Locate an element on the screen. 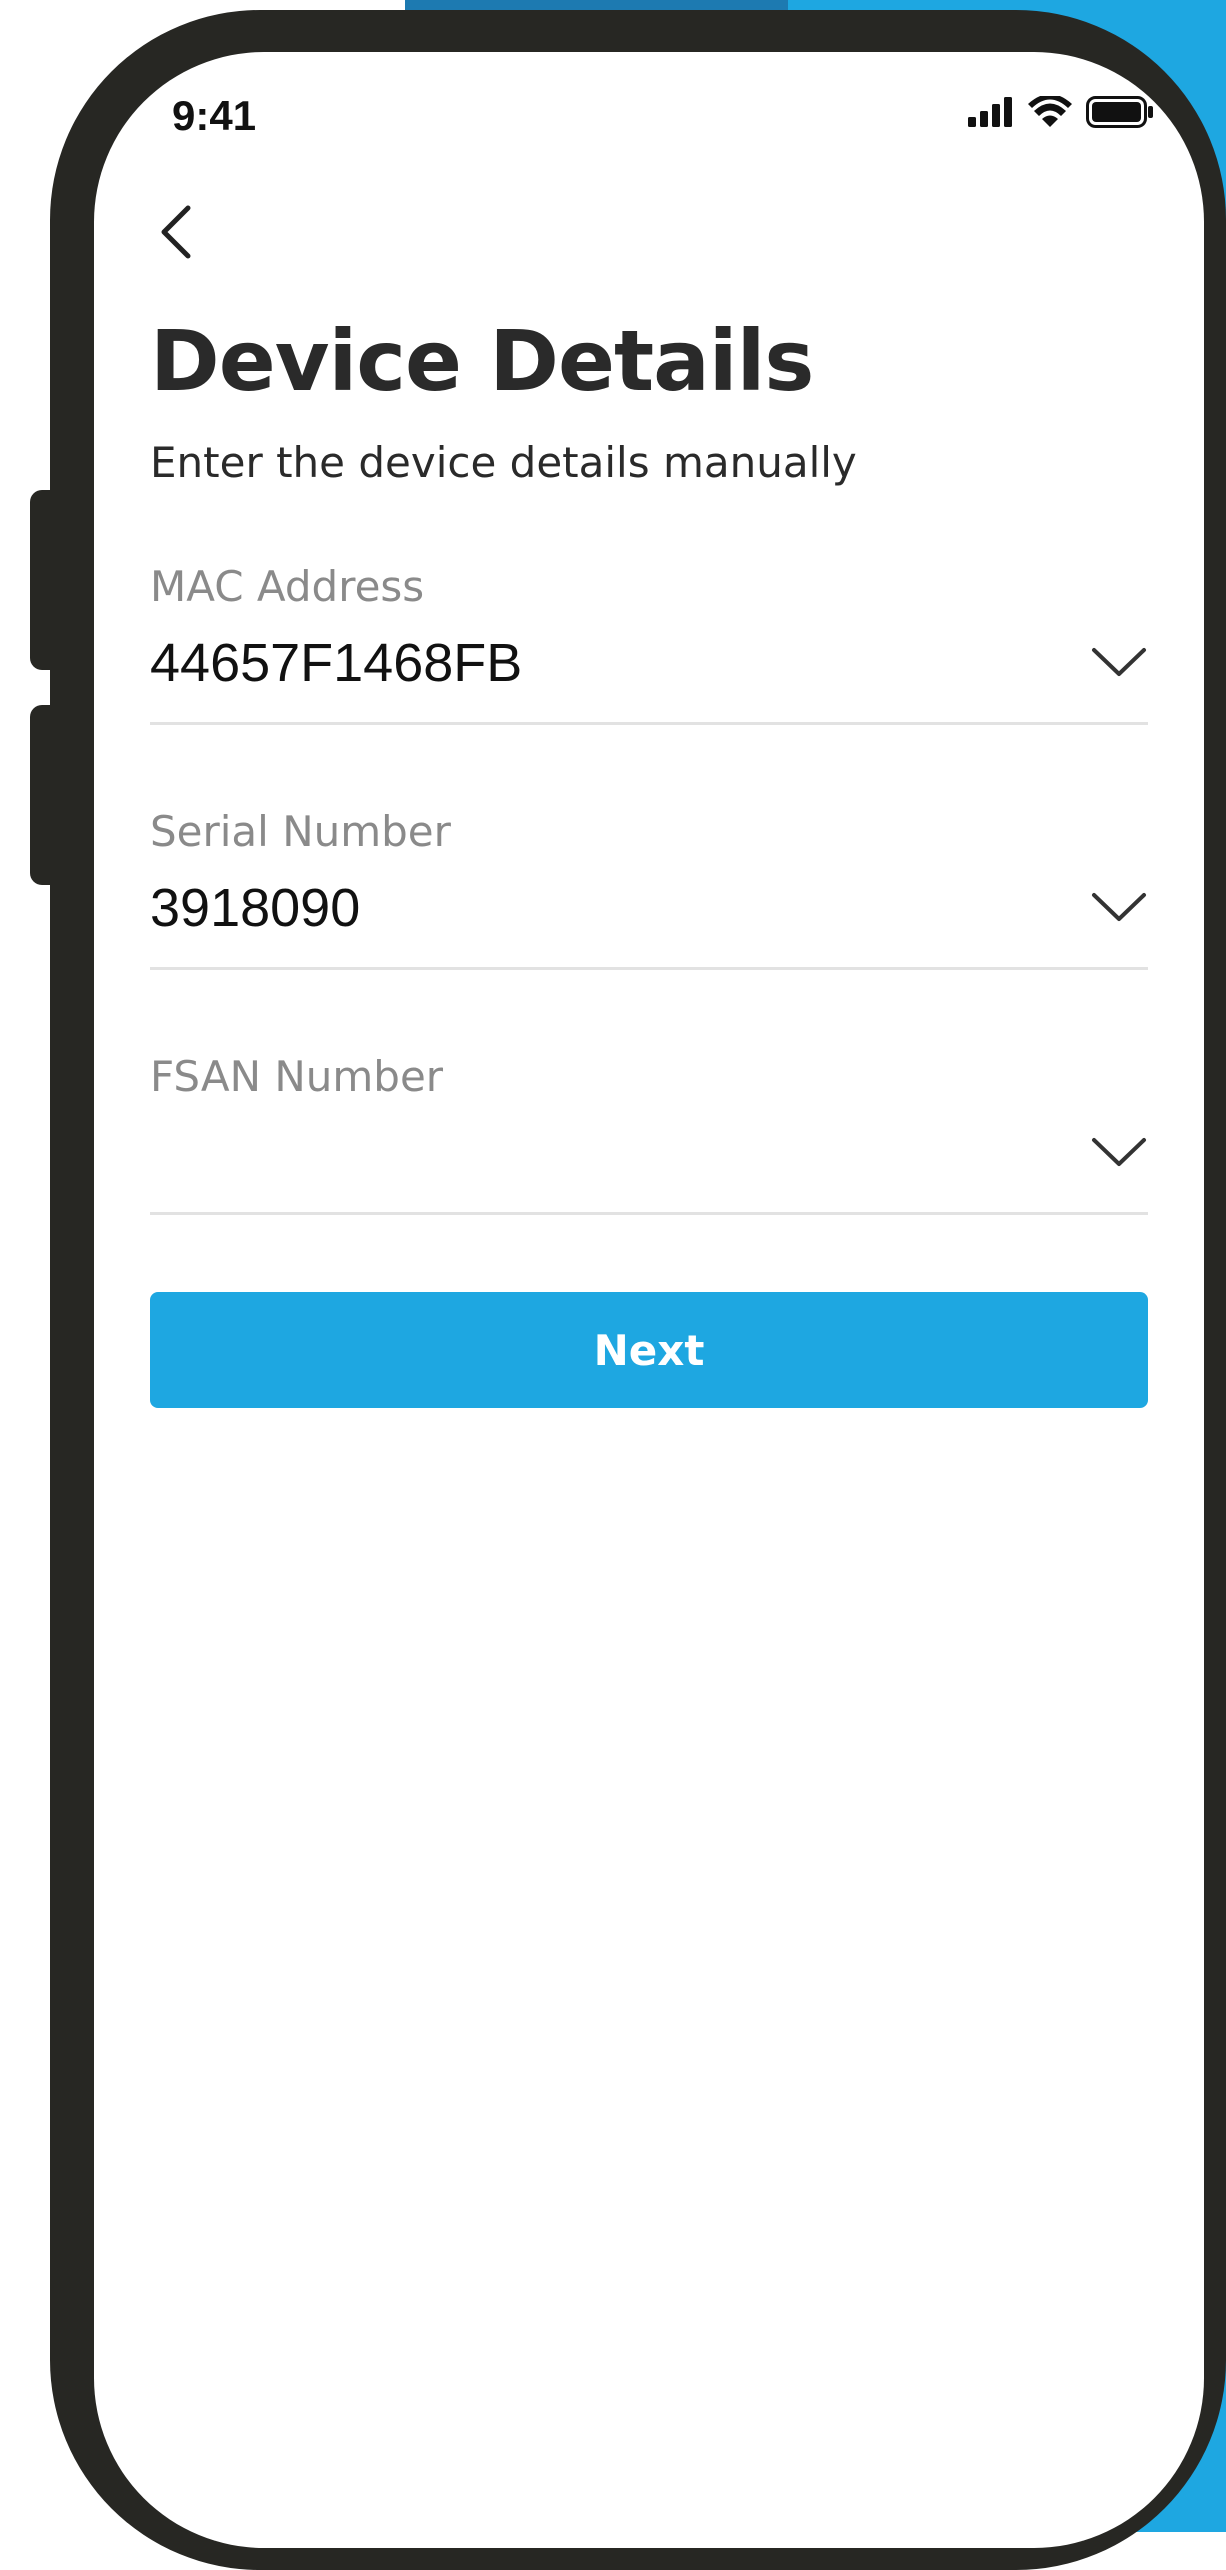 This screenshot has height=2570, width=1226. status-icons is located at coordinates (1061, 112).